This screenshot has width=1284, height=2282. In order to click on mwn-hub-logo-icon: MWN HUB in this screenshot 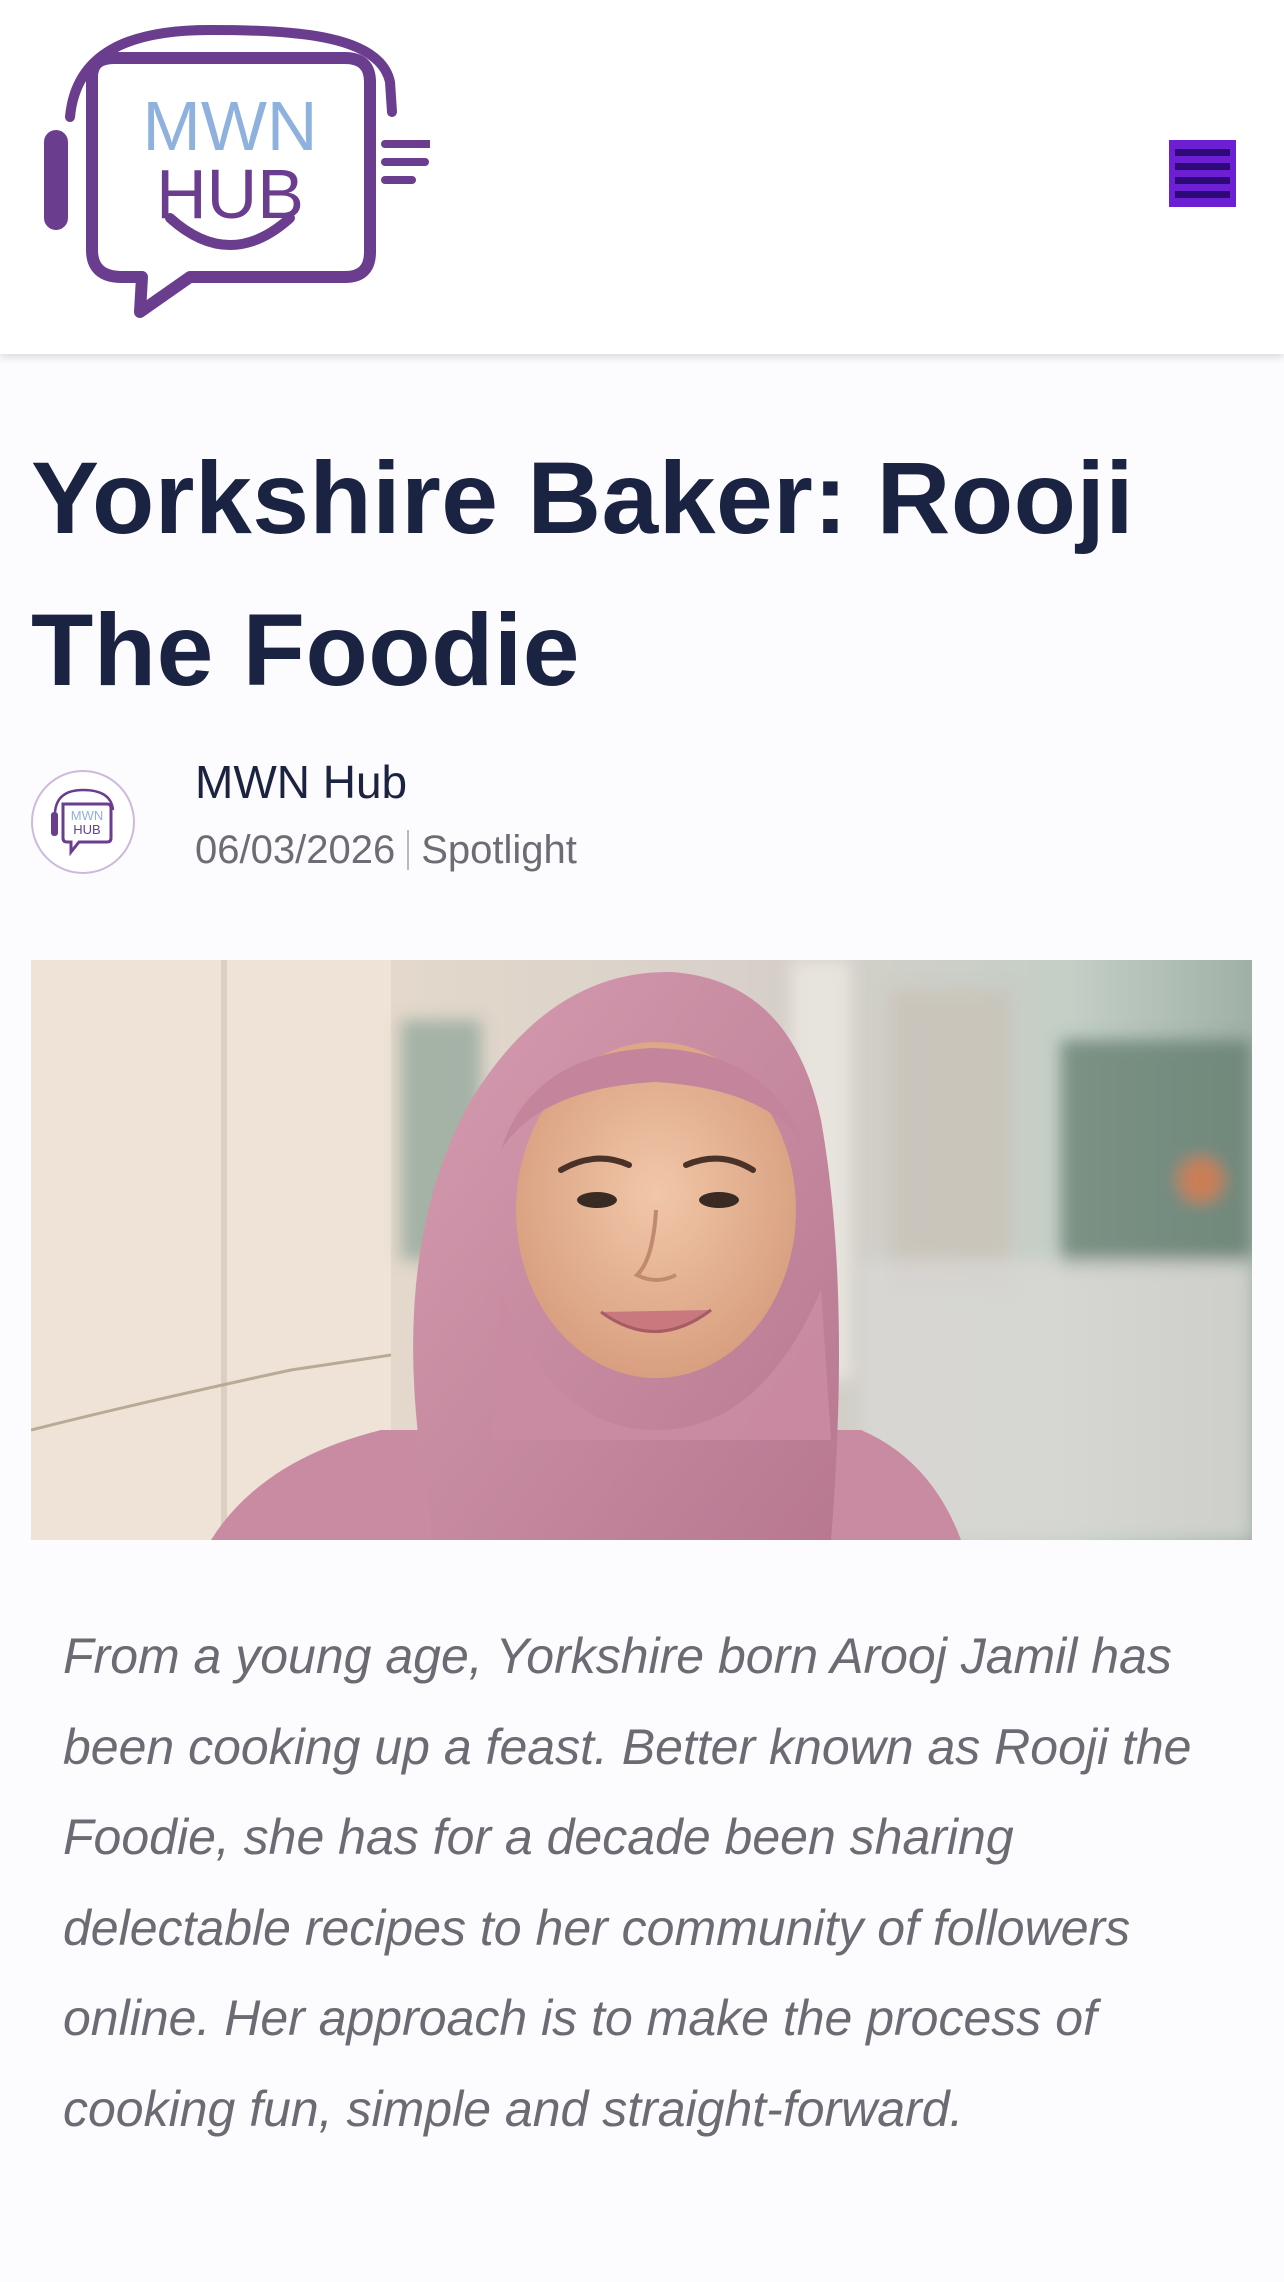, I will do `click(240, 171)`.